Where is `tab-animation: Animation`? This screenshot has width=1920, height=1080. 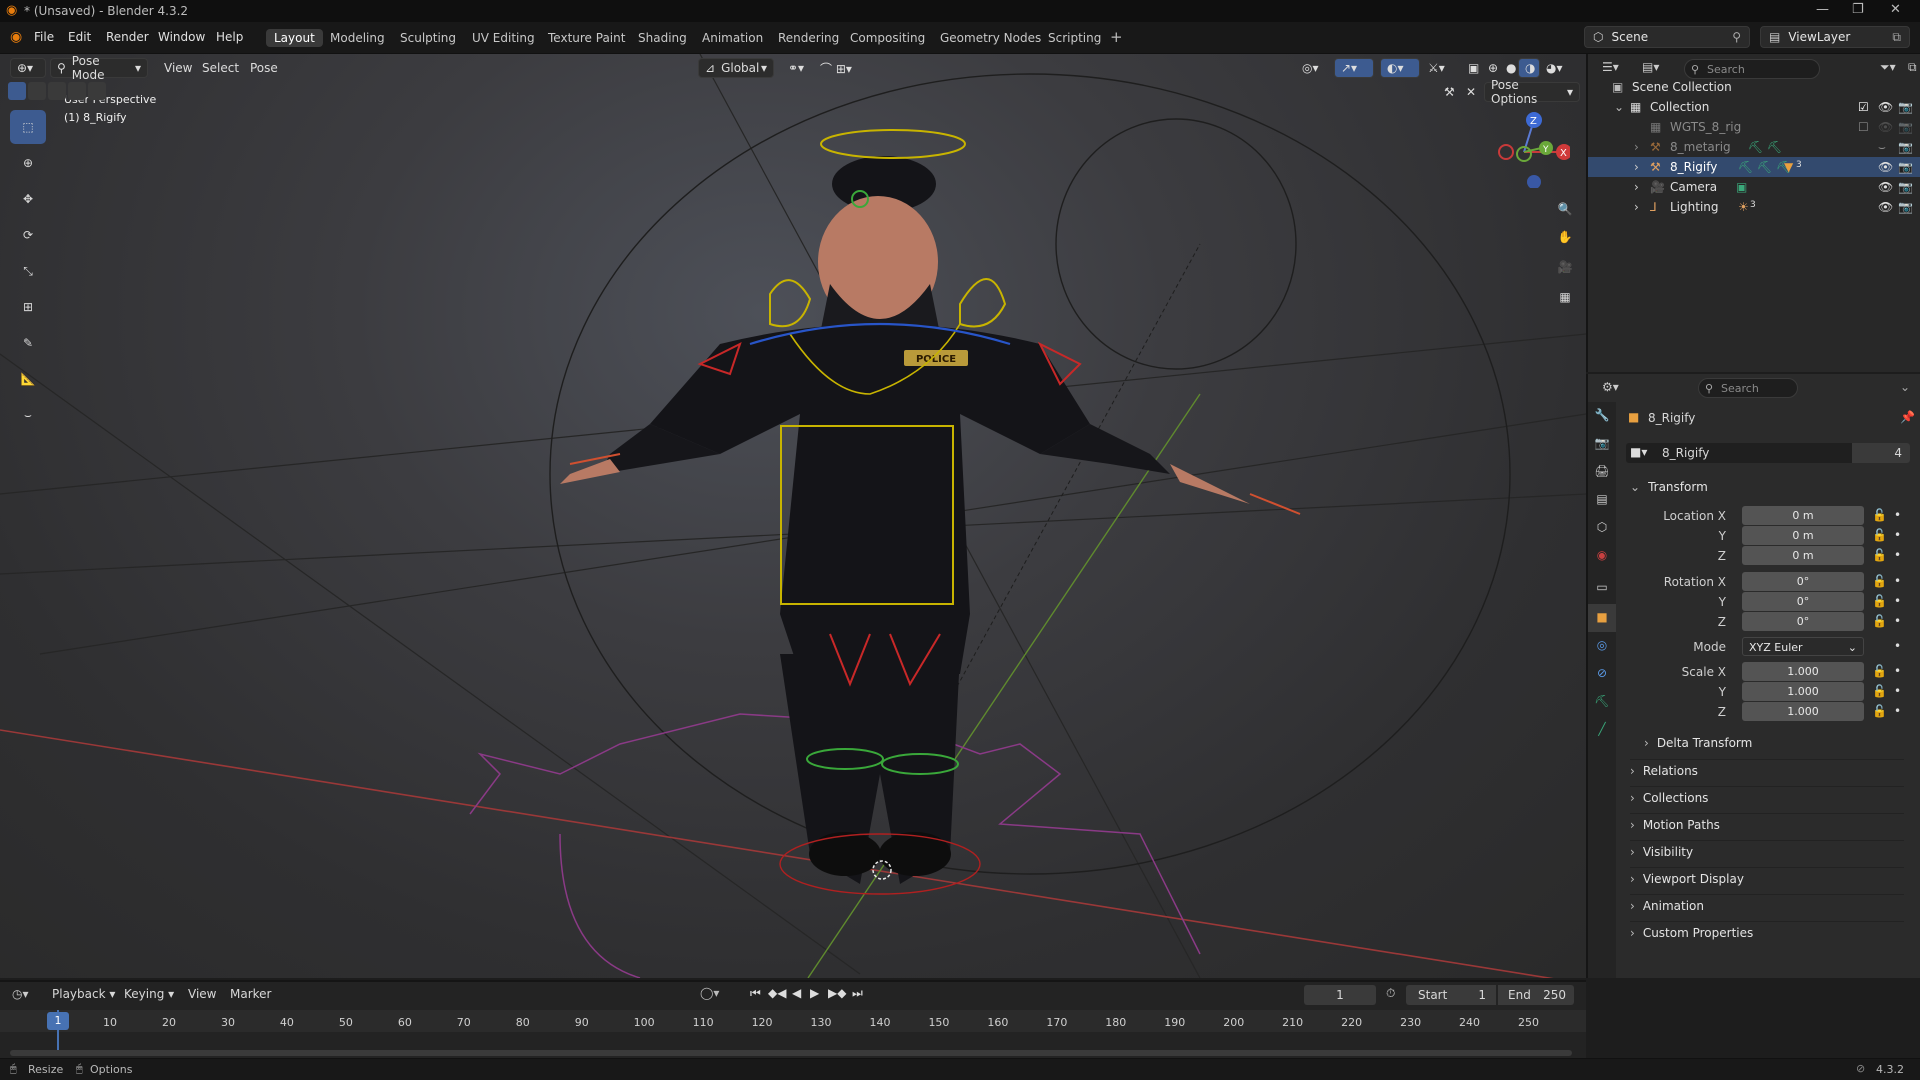 tab-animation: Animation is located at coordinates (732, 38).